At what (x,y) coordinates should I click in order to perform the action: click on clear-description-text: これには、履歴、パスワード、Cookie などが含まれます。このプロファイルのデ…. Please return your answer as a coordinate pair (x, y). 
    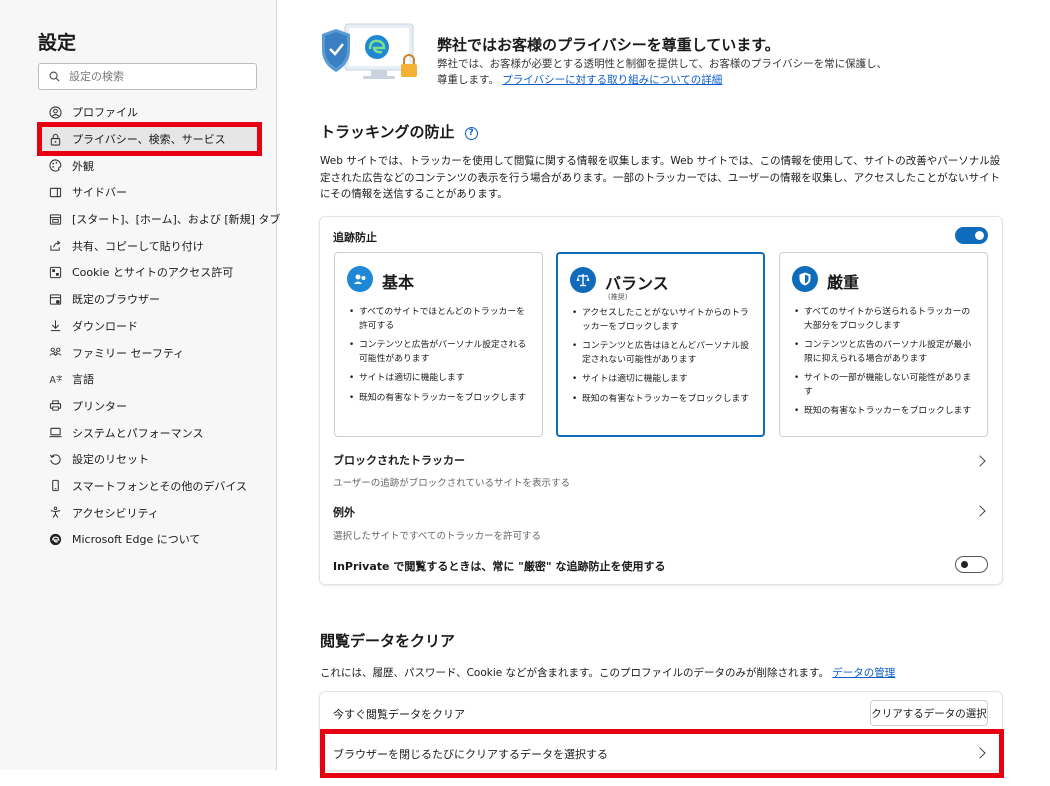
    Looking at the image, I should click on (574, 673).